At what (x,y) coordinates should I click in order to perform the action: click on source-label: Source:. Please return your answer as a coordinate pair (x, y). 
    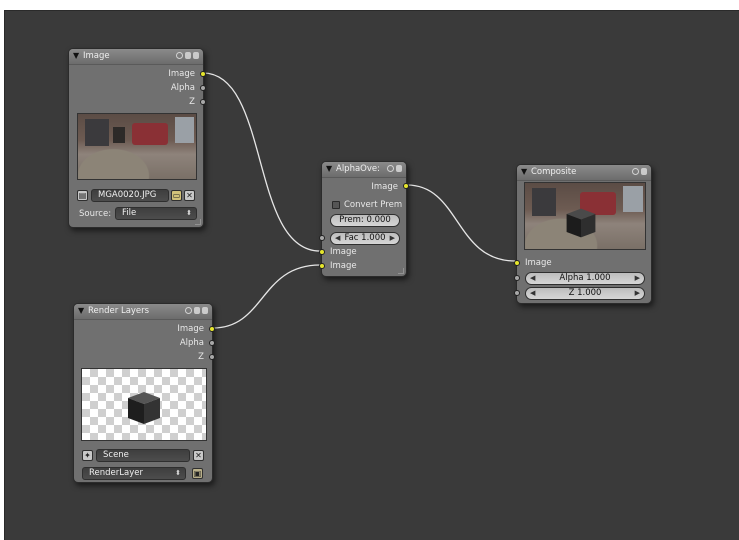
    Looking at the image, I should click on (95, 214).